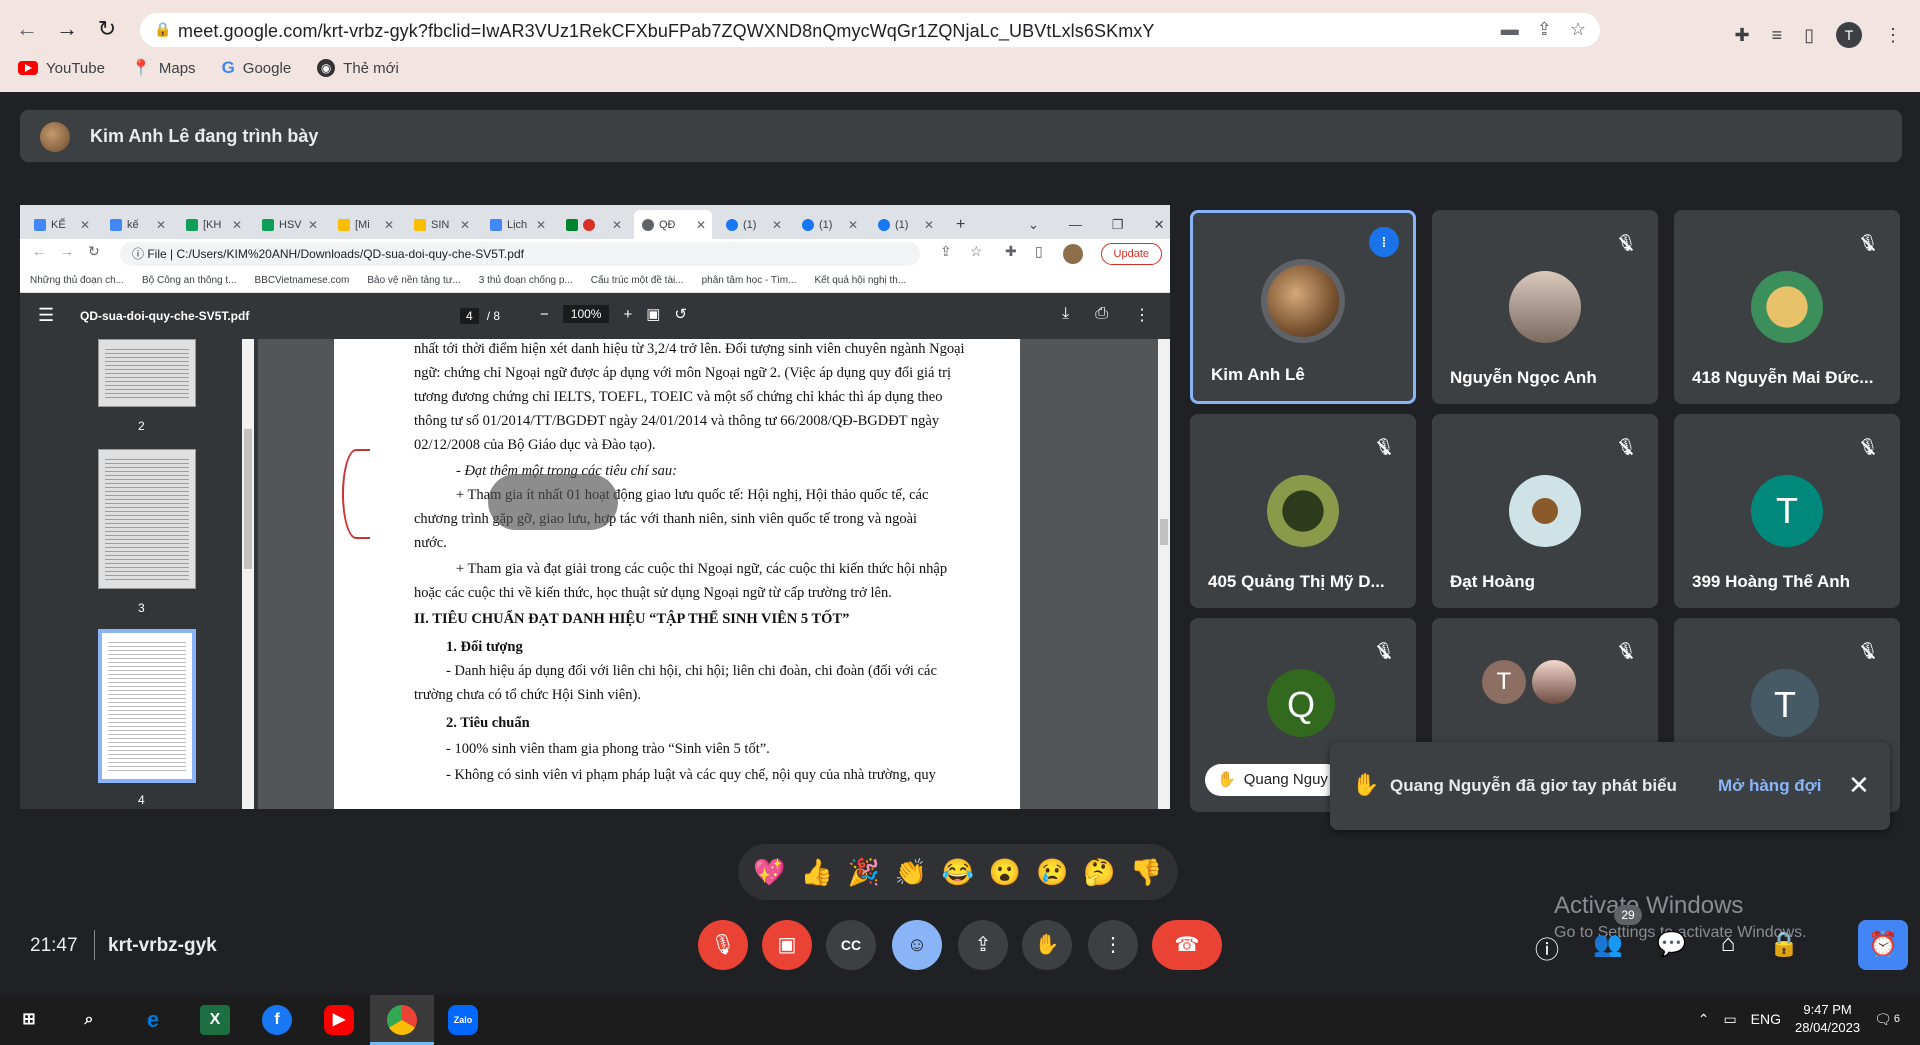  I want to click on participant-tile: 🎙 Đạt Hoàng, so click(1545, 511).